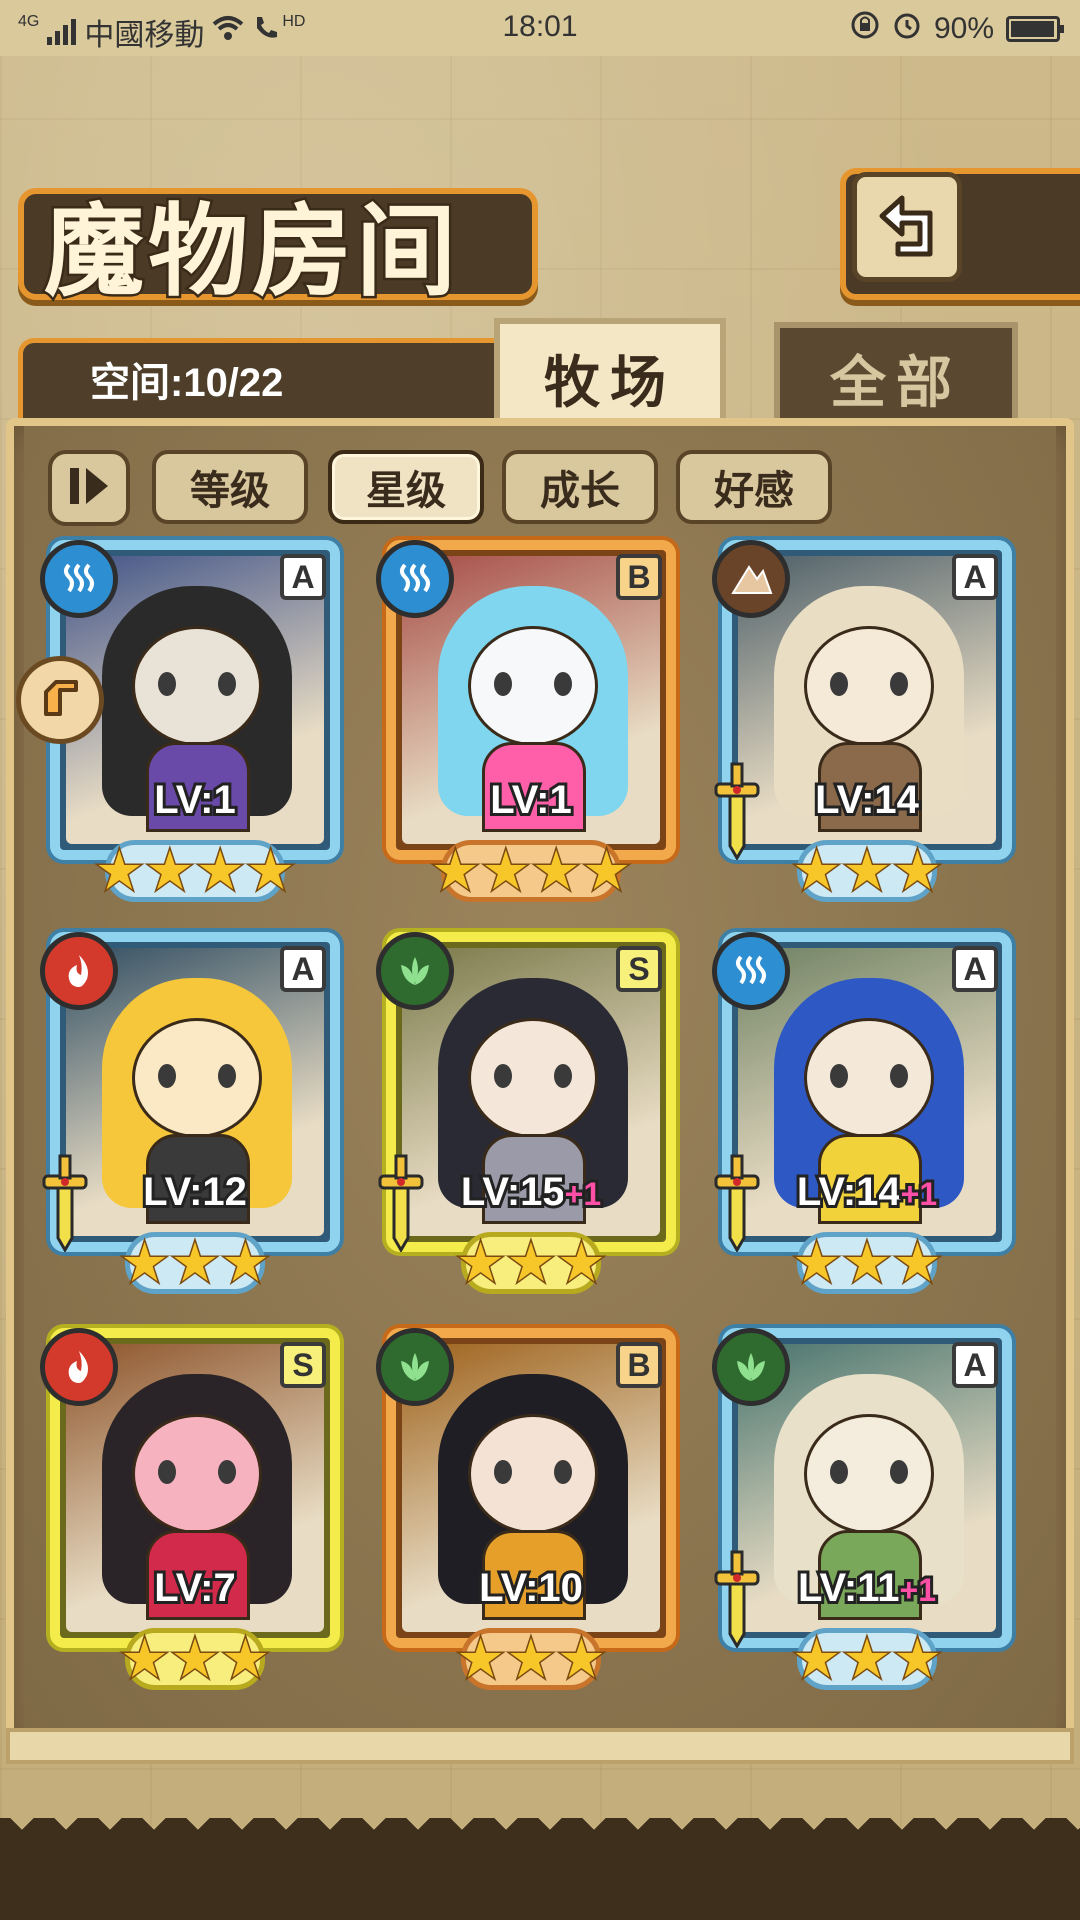  What do you see at coordinates (580, 487) in the screenshot?
I see `filter-growth: 成长` at bounding box center [580, 487].